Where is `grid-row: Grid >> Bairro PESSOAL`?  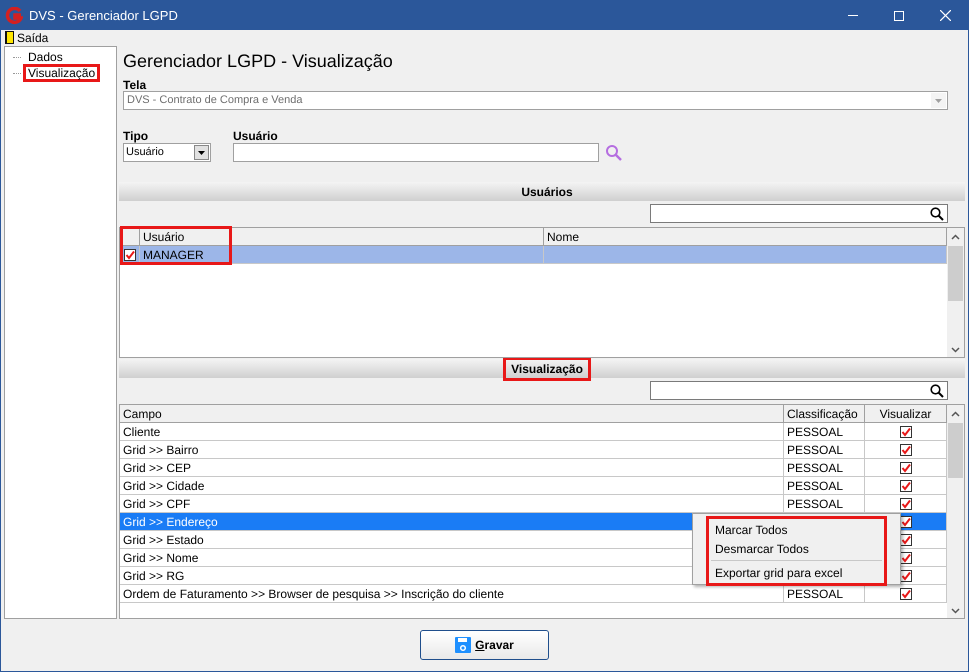
grid-row: Grid >> Bairro PESSOAL is located at coordinates (533, 450).